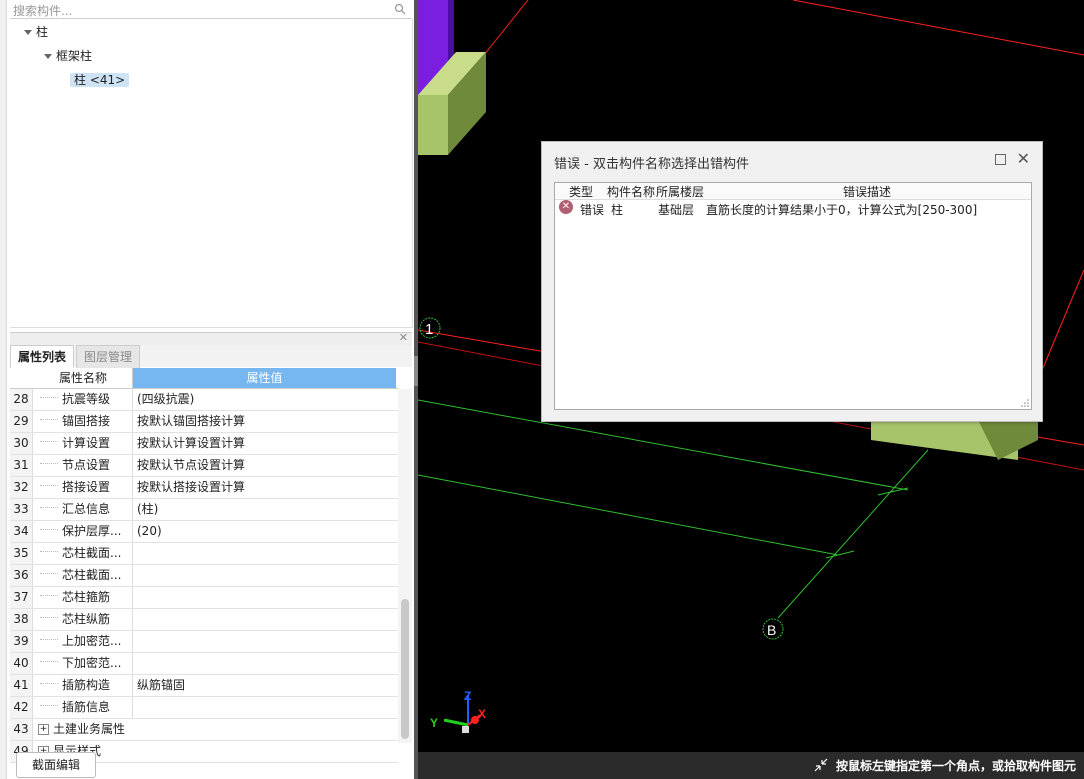  I want to click on maximize-icon, so click(1000, 159).